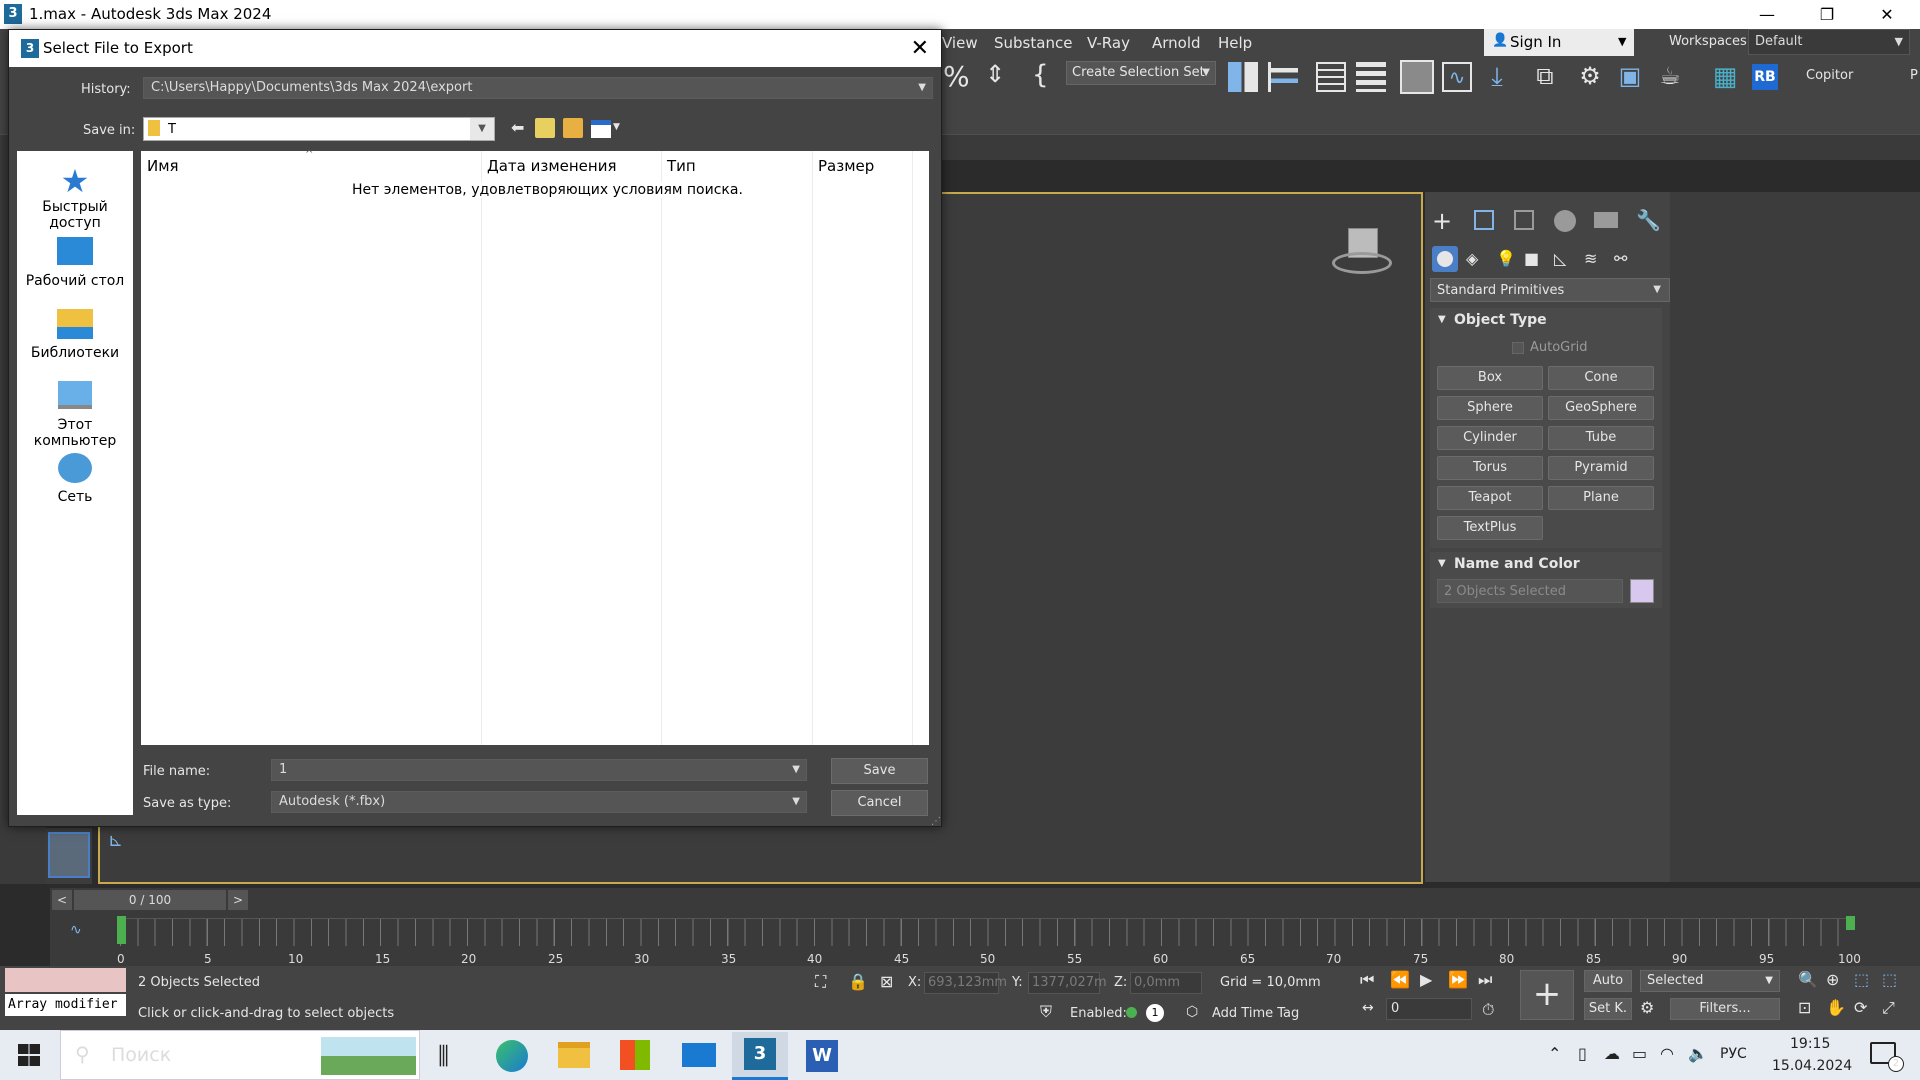 The image size is (1920, 1080). I want to click on maxscript-listener-pink, so click(65, 980).